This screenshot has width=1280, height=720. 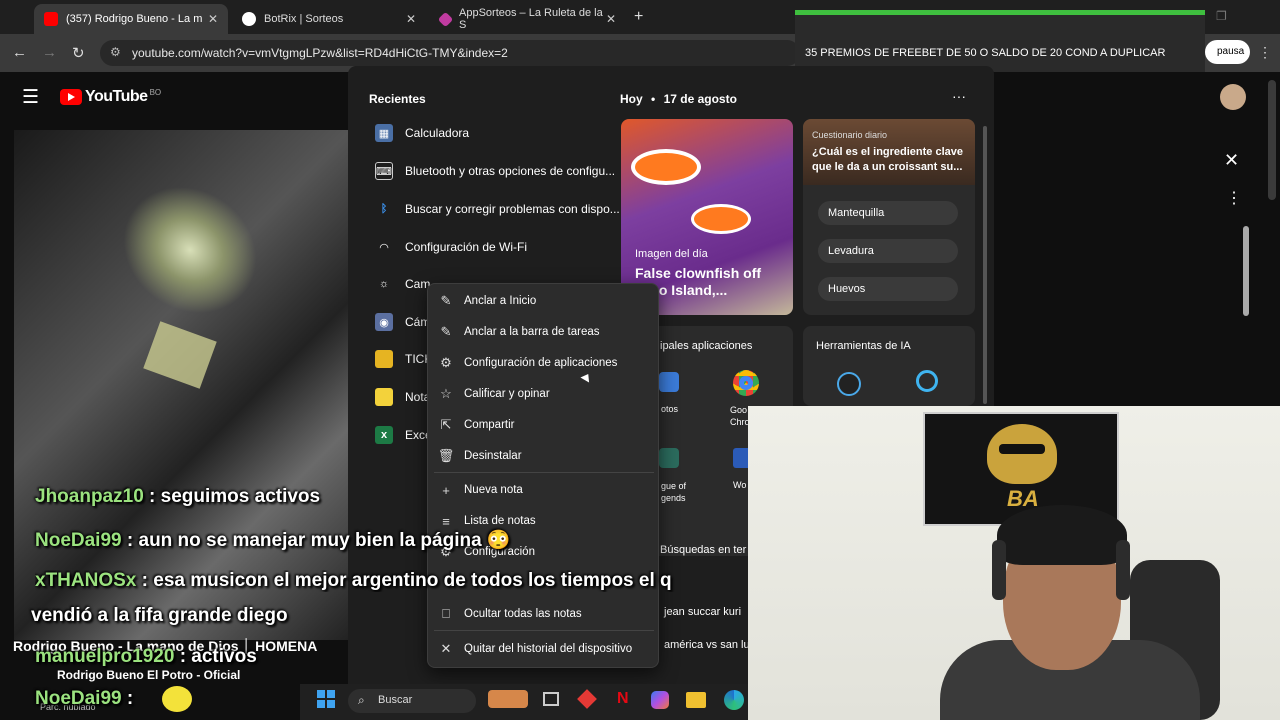 I want to click on chrome-icon, so click(x=746, y=383).